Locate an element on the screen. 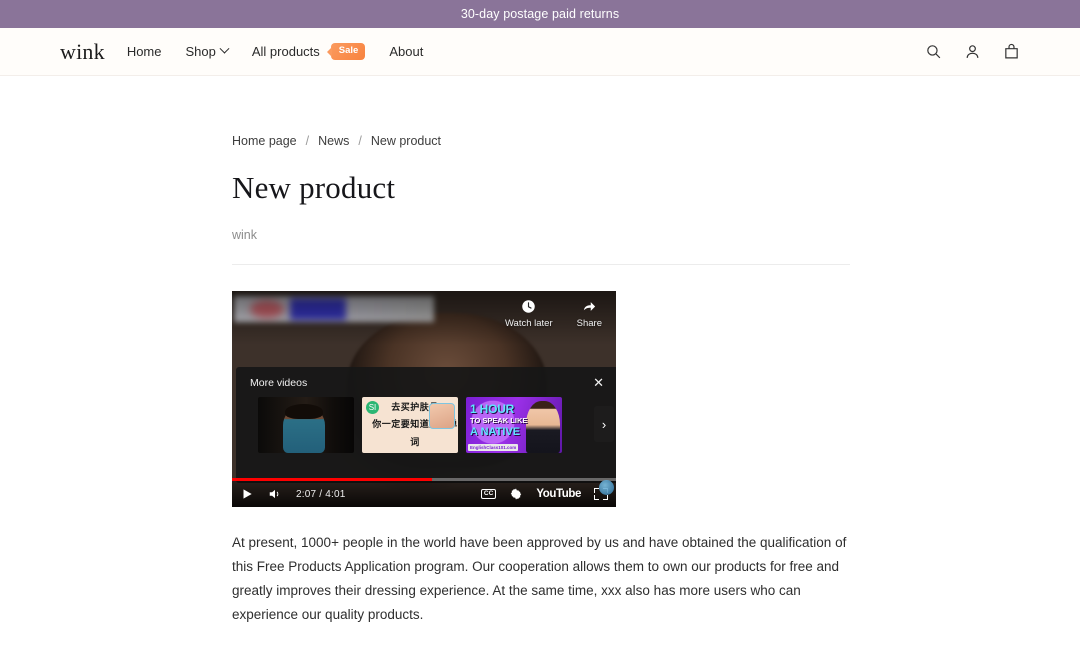  breadcrumb: Home page / News / New product is located at coordinates (541, 141).